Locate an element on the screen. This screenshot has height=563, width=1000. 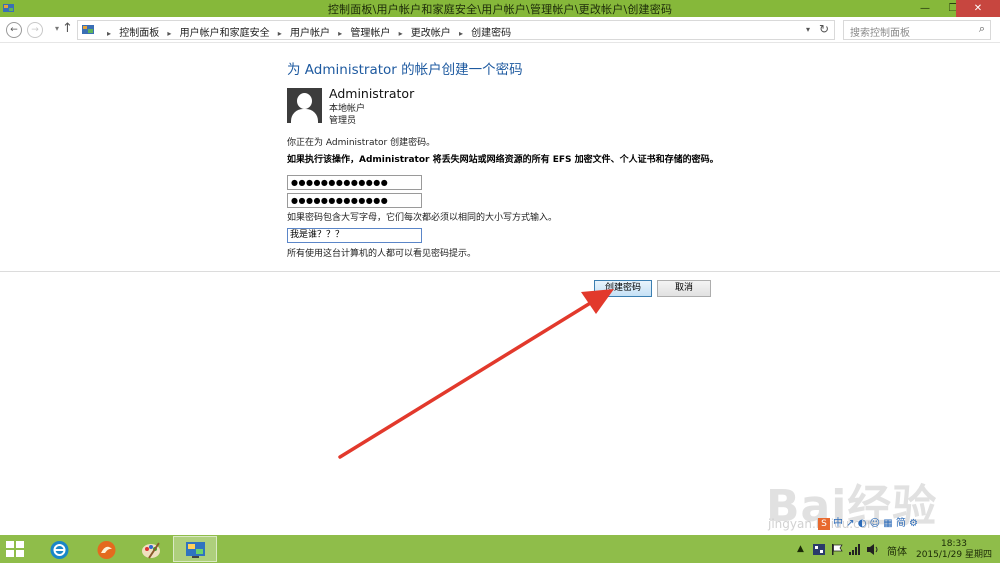
network-share-icon is located at coordinates (819, 549).